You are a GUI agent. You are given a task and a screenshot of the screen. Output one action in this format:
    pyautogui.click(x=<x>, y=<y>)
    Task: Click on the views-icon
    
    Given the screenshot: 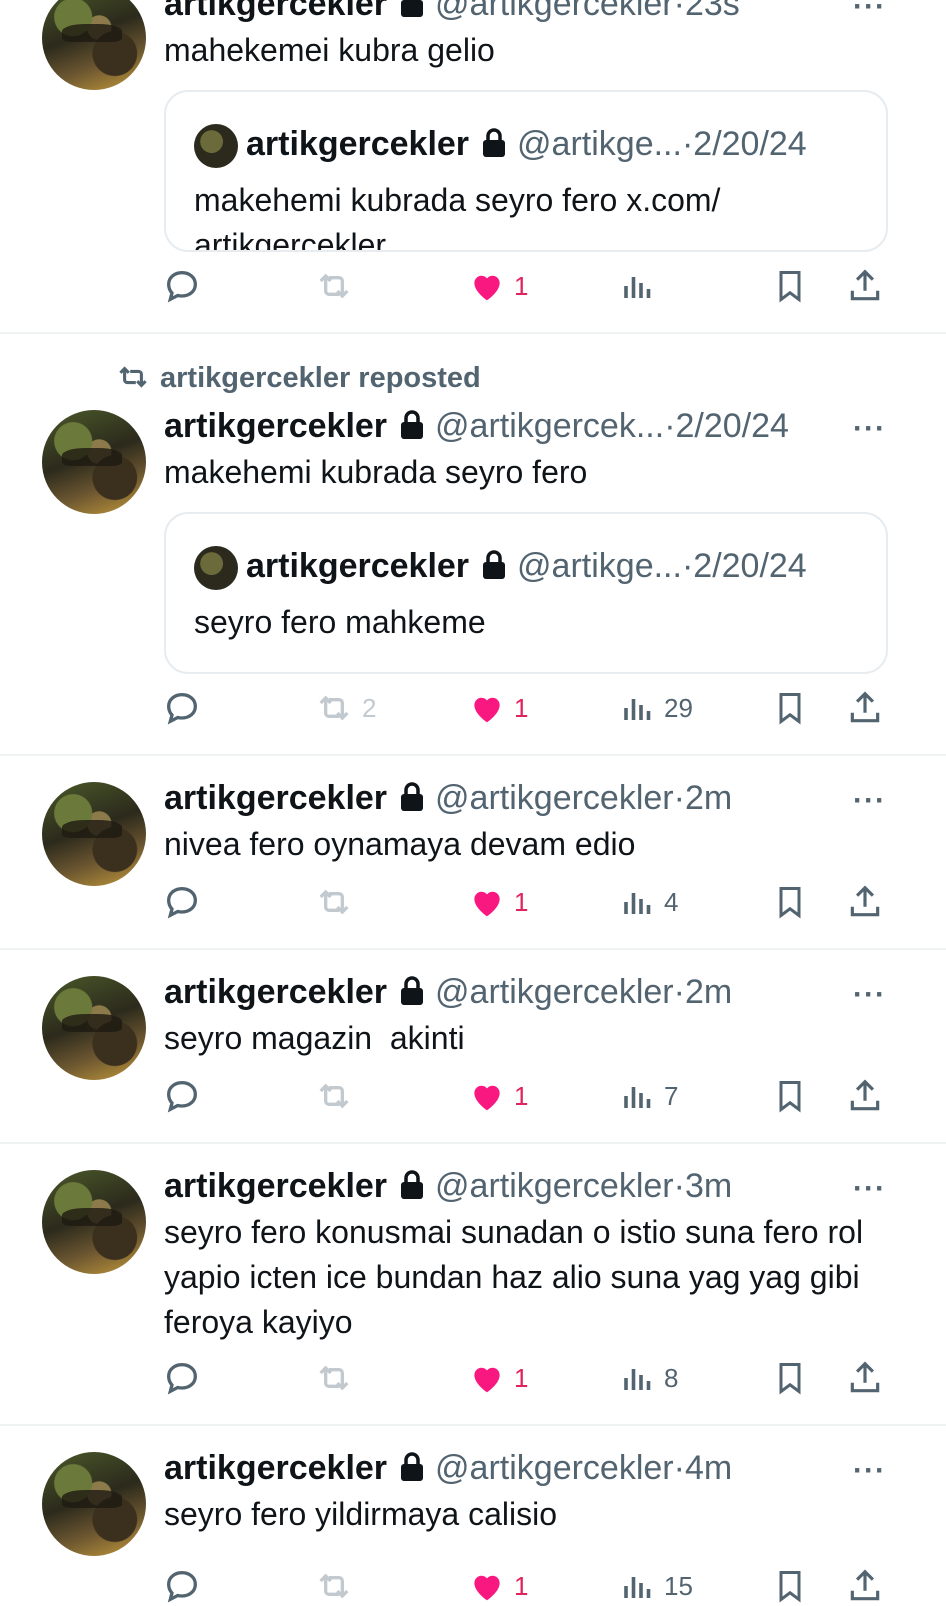 What is the action you would take?
    pyautogui.click(x=637, y=1587)
    